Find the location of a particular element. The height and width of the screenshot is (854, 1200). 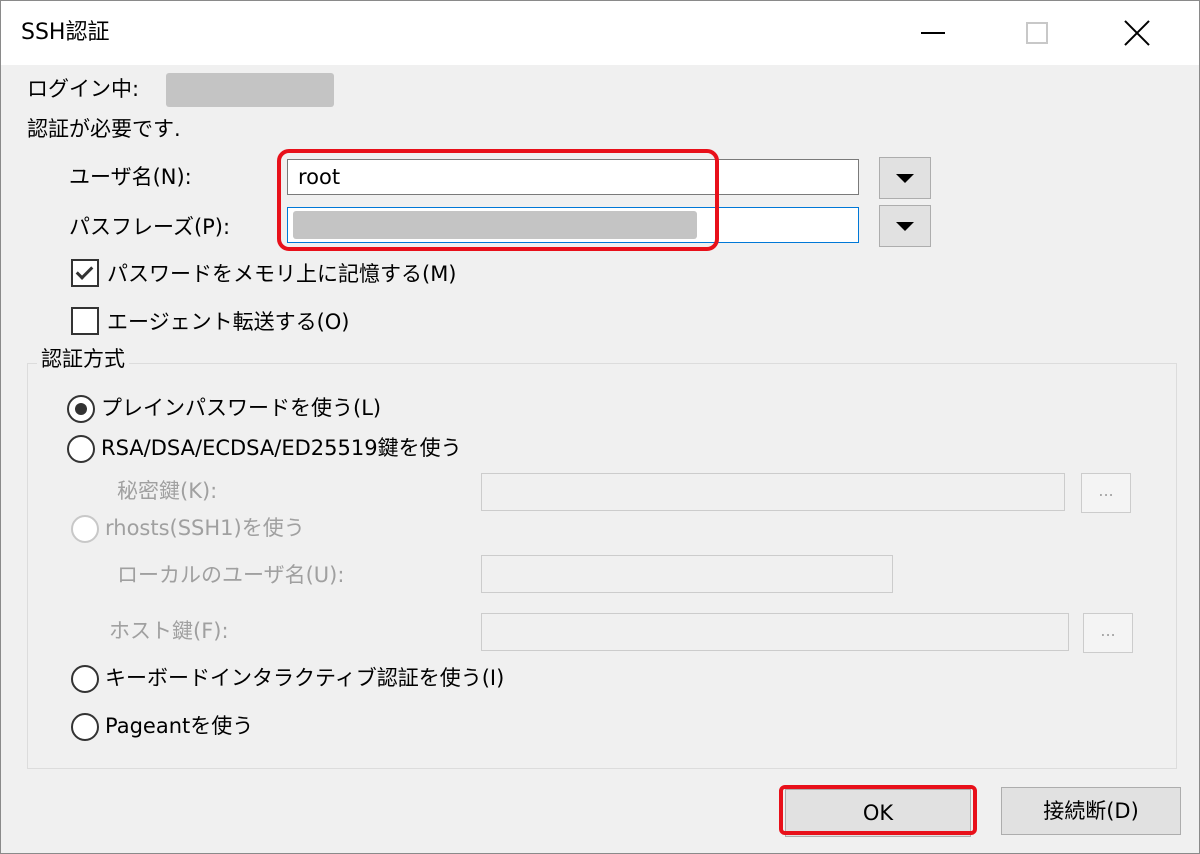

passphrase-label: パスフレーズ(P): is located at coordinates (150, 227).